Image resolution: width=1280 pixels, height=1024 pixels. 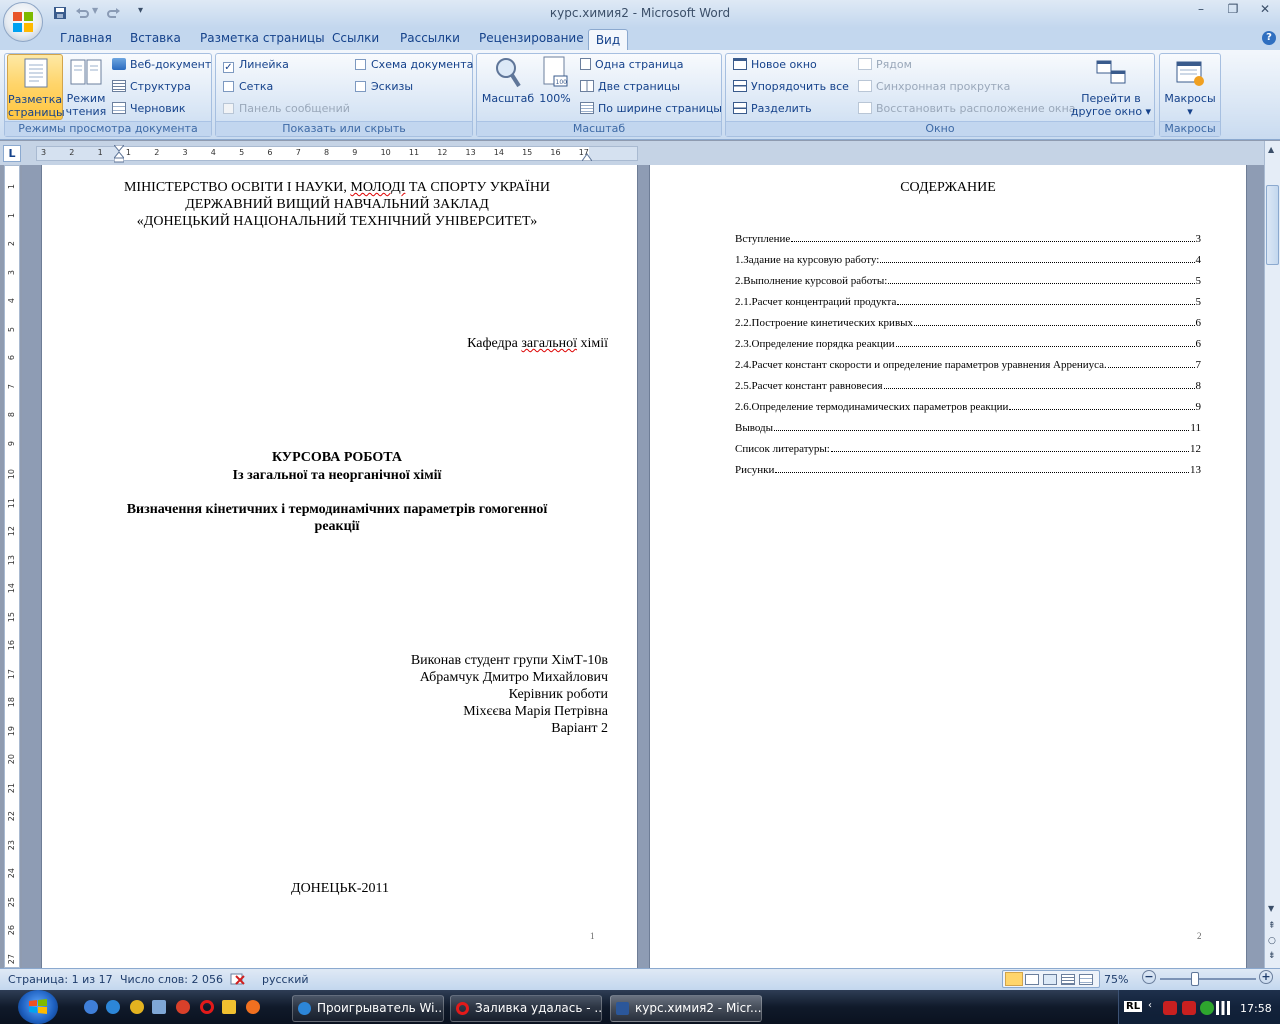 I want to click on toc-entry: Список литературы: 12, so click(x=968, y=448).